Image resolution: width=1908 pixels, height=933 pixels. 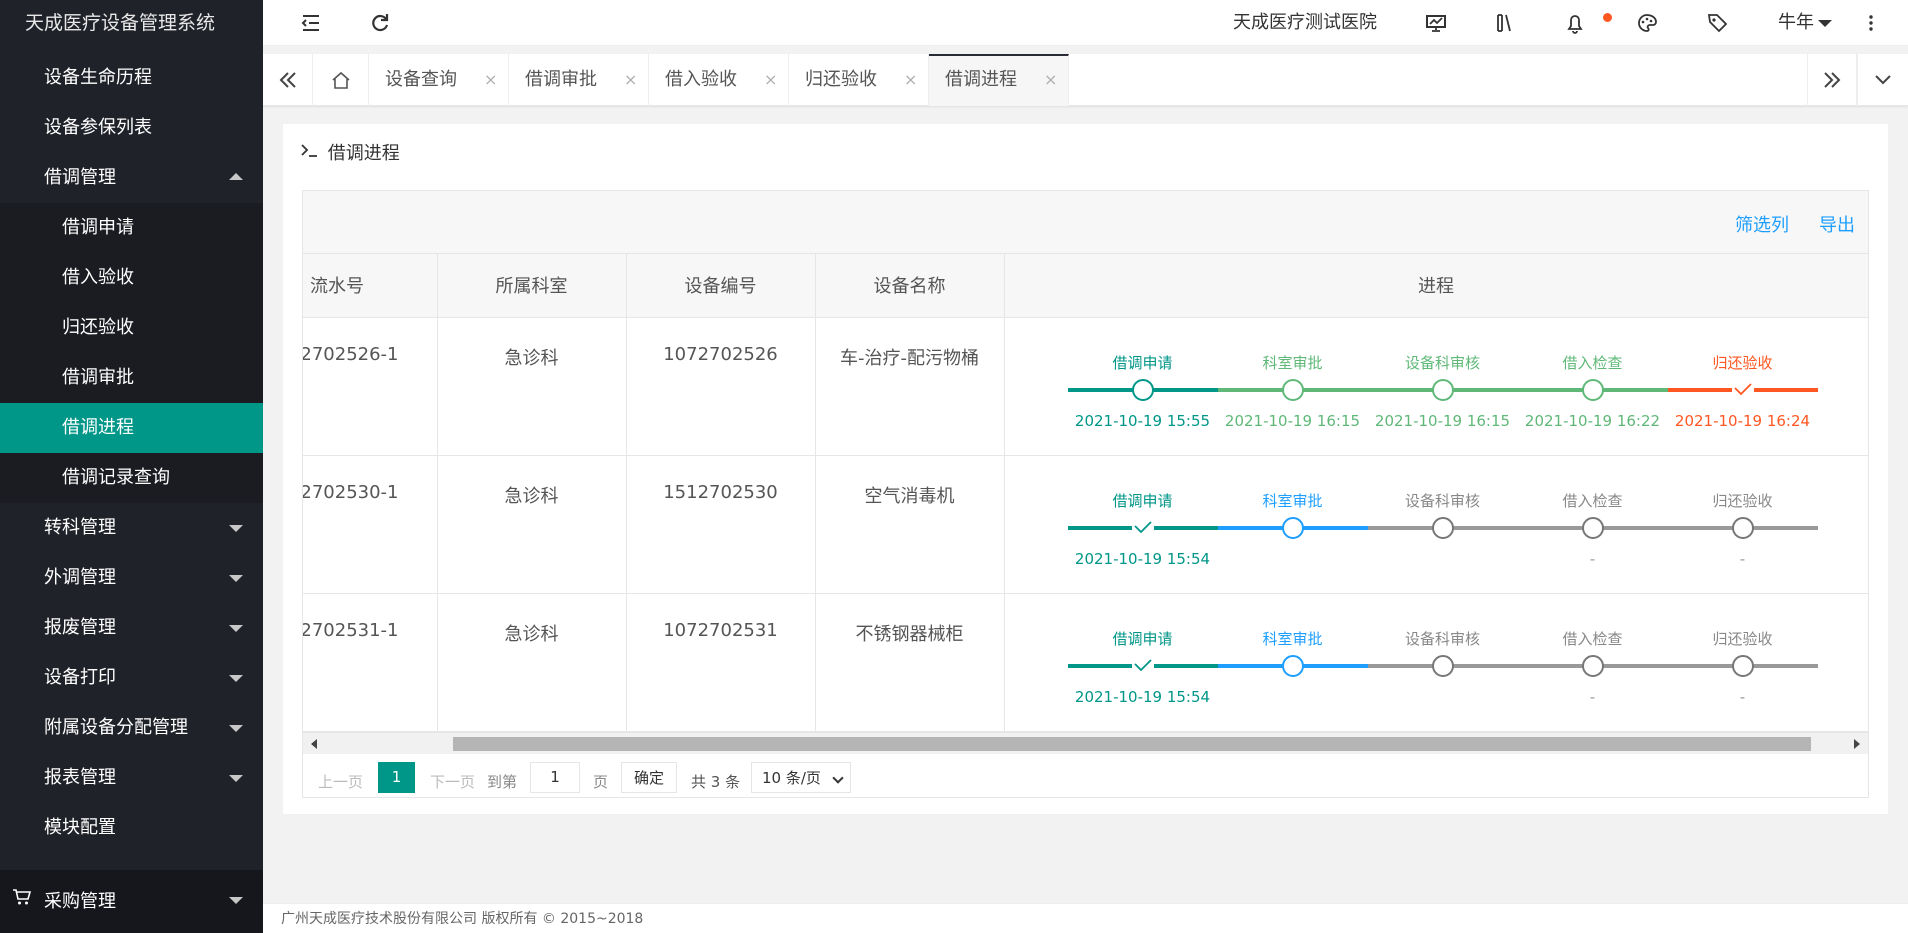 What do you see at coordinates (859, 80) in the screenshot?
I see `tab: 归还验收 ×` at bounding box center [859, 80].